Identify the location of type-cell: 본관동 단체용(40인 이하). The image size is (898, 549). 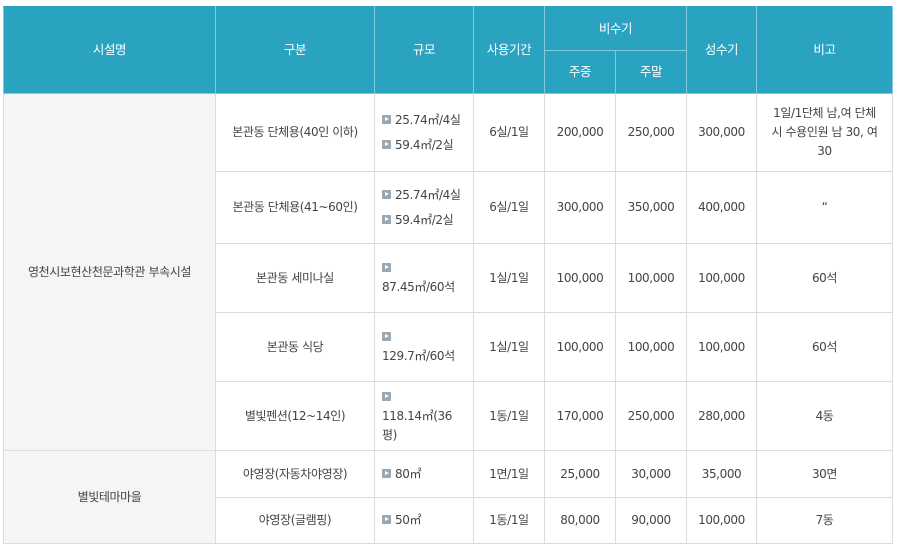
(295, 132).